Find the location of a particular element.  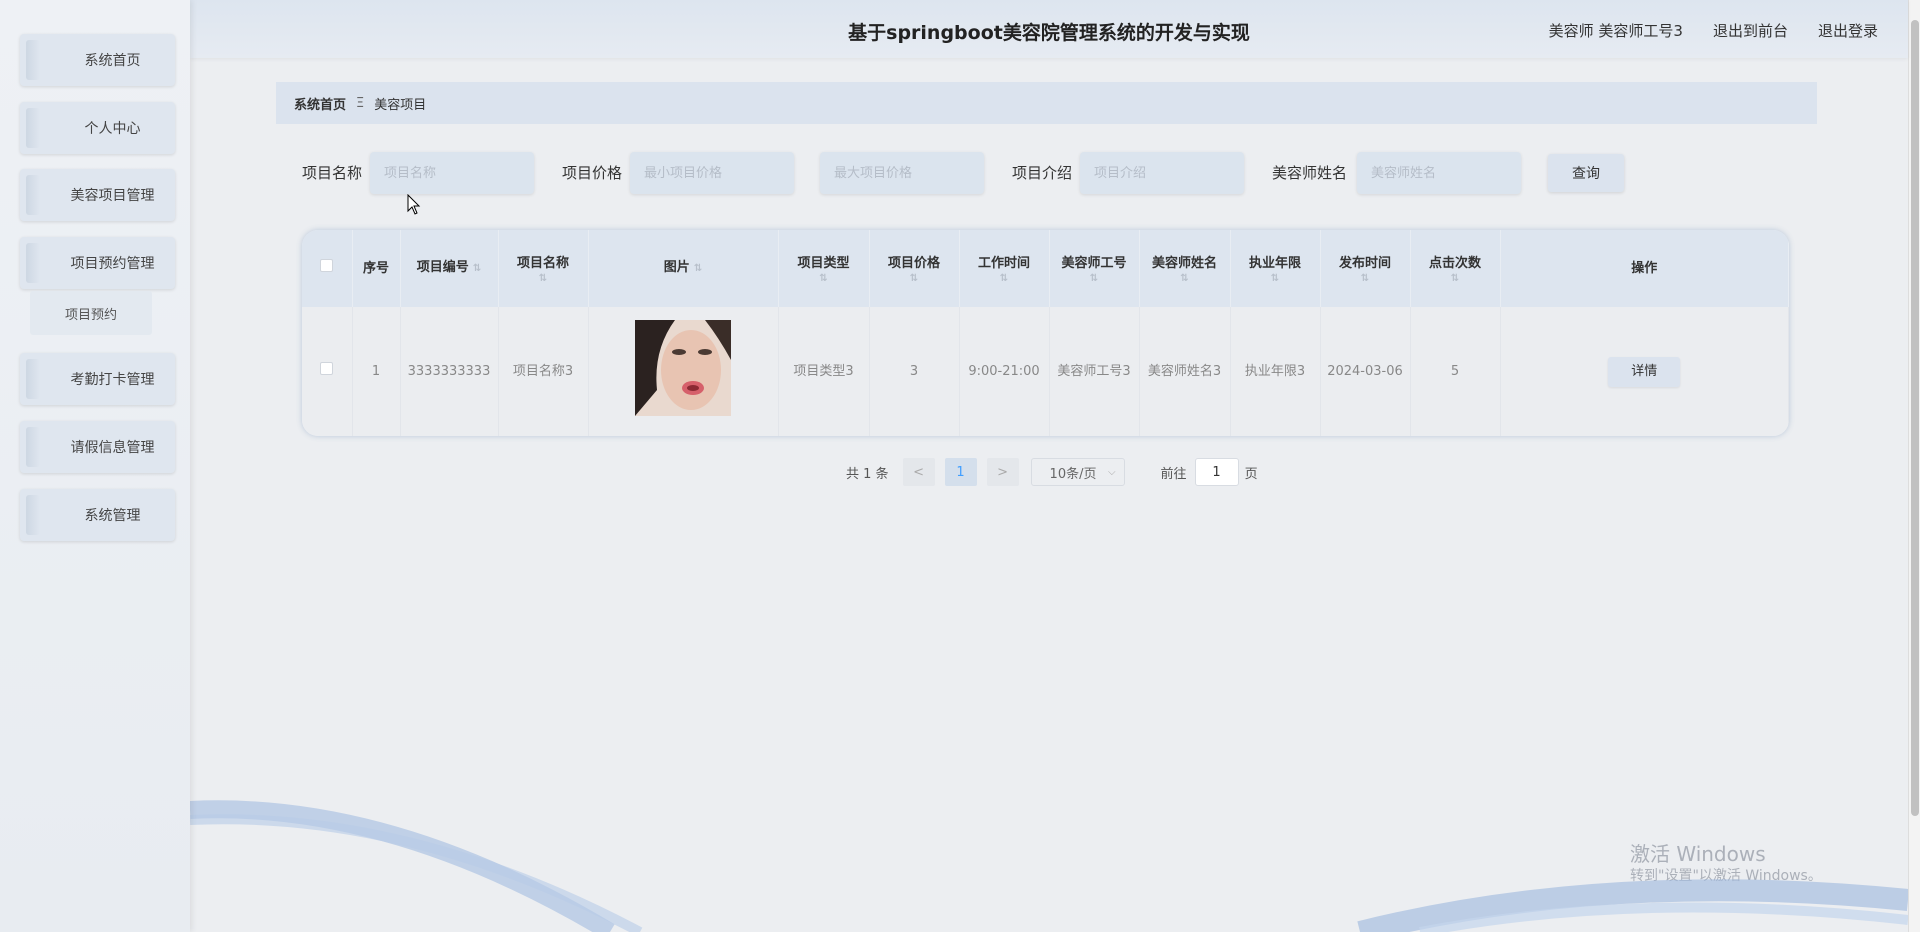

col-name-label: 项目名称 is located at coordinates (542, 263).